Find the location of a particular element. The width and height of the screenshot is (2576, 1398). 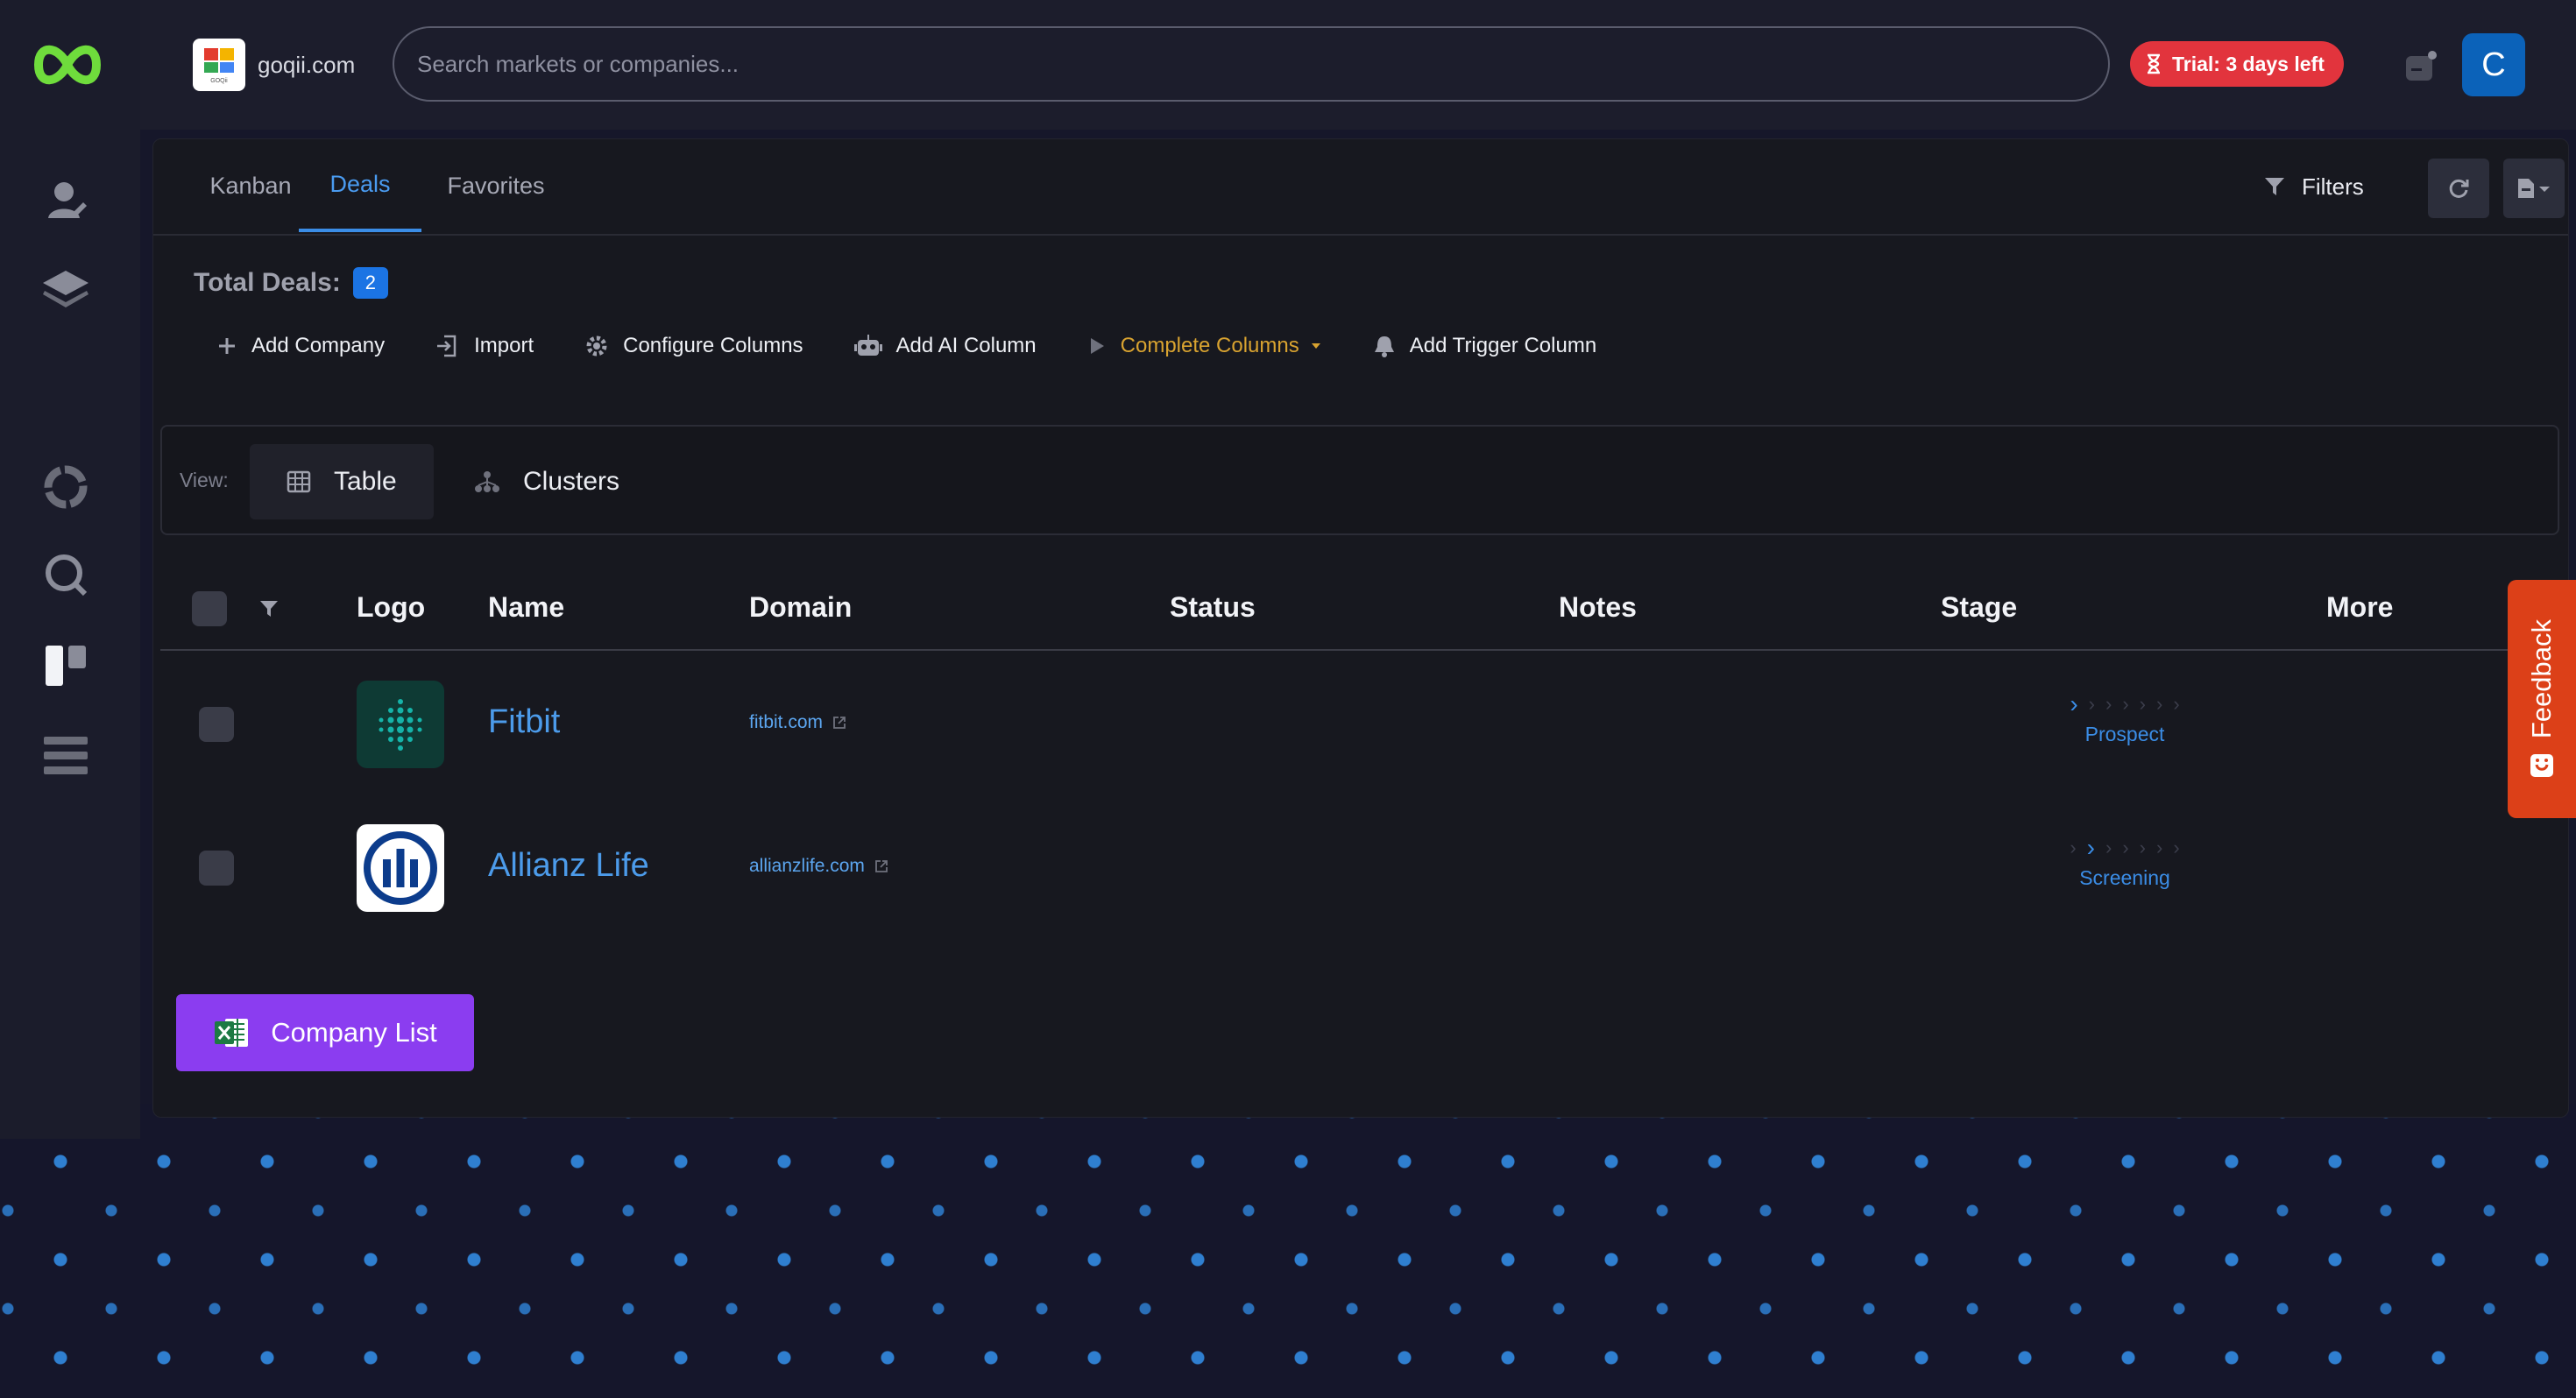

view-clusters-label: Clusters is located at coordinates (571, 481).